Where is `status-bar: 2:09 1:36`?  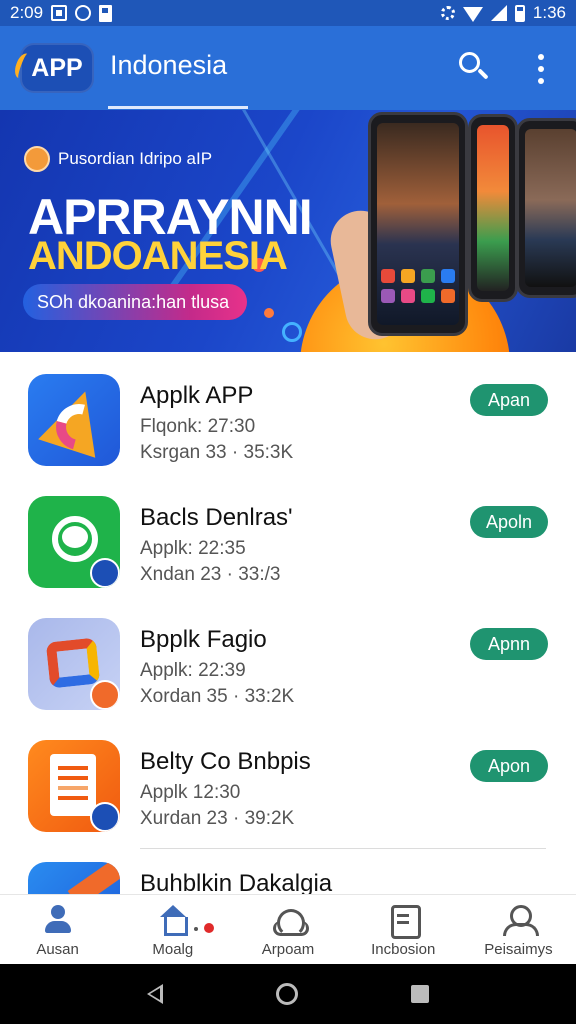
status-bar: 2:09 1:36 is located at coordinates (288, 13).